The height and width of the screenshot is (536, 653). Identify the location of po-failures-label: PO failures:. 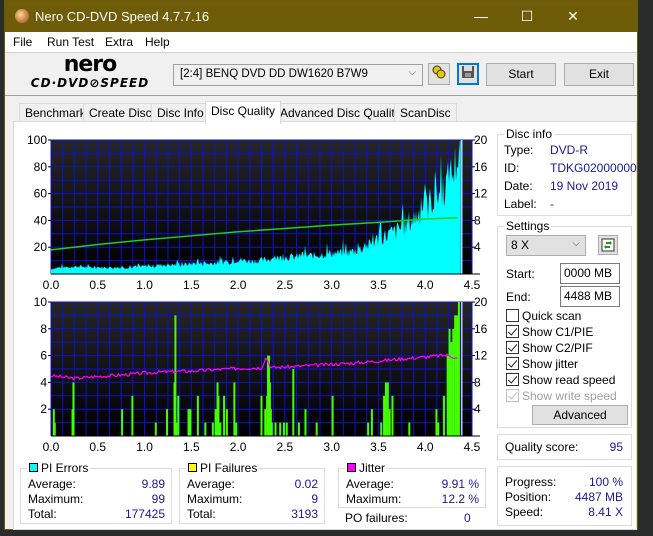
(376, 518).